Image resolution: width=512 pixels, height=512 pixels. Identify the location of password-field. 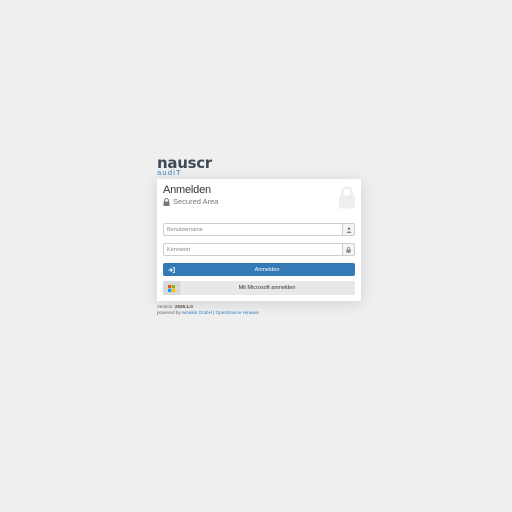
(259, 249).